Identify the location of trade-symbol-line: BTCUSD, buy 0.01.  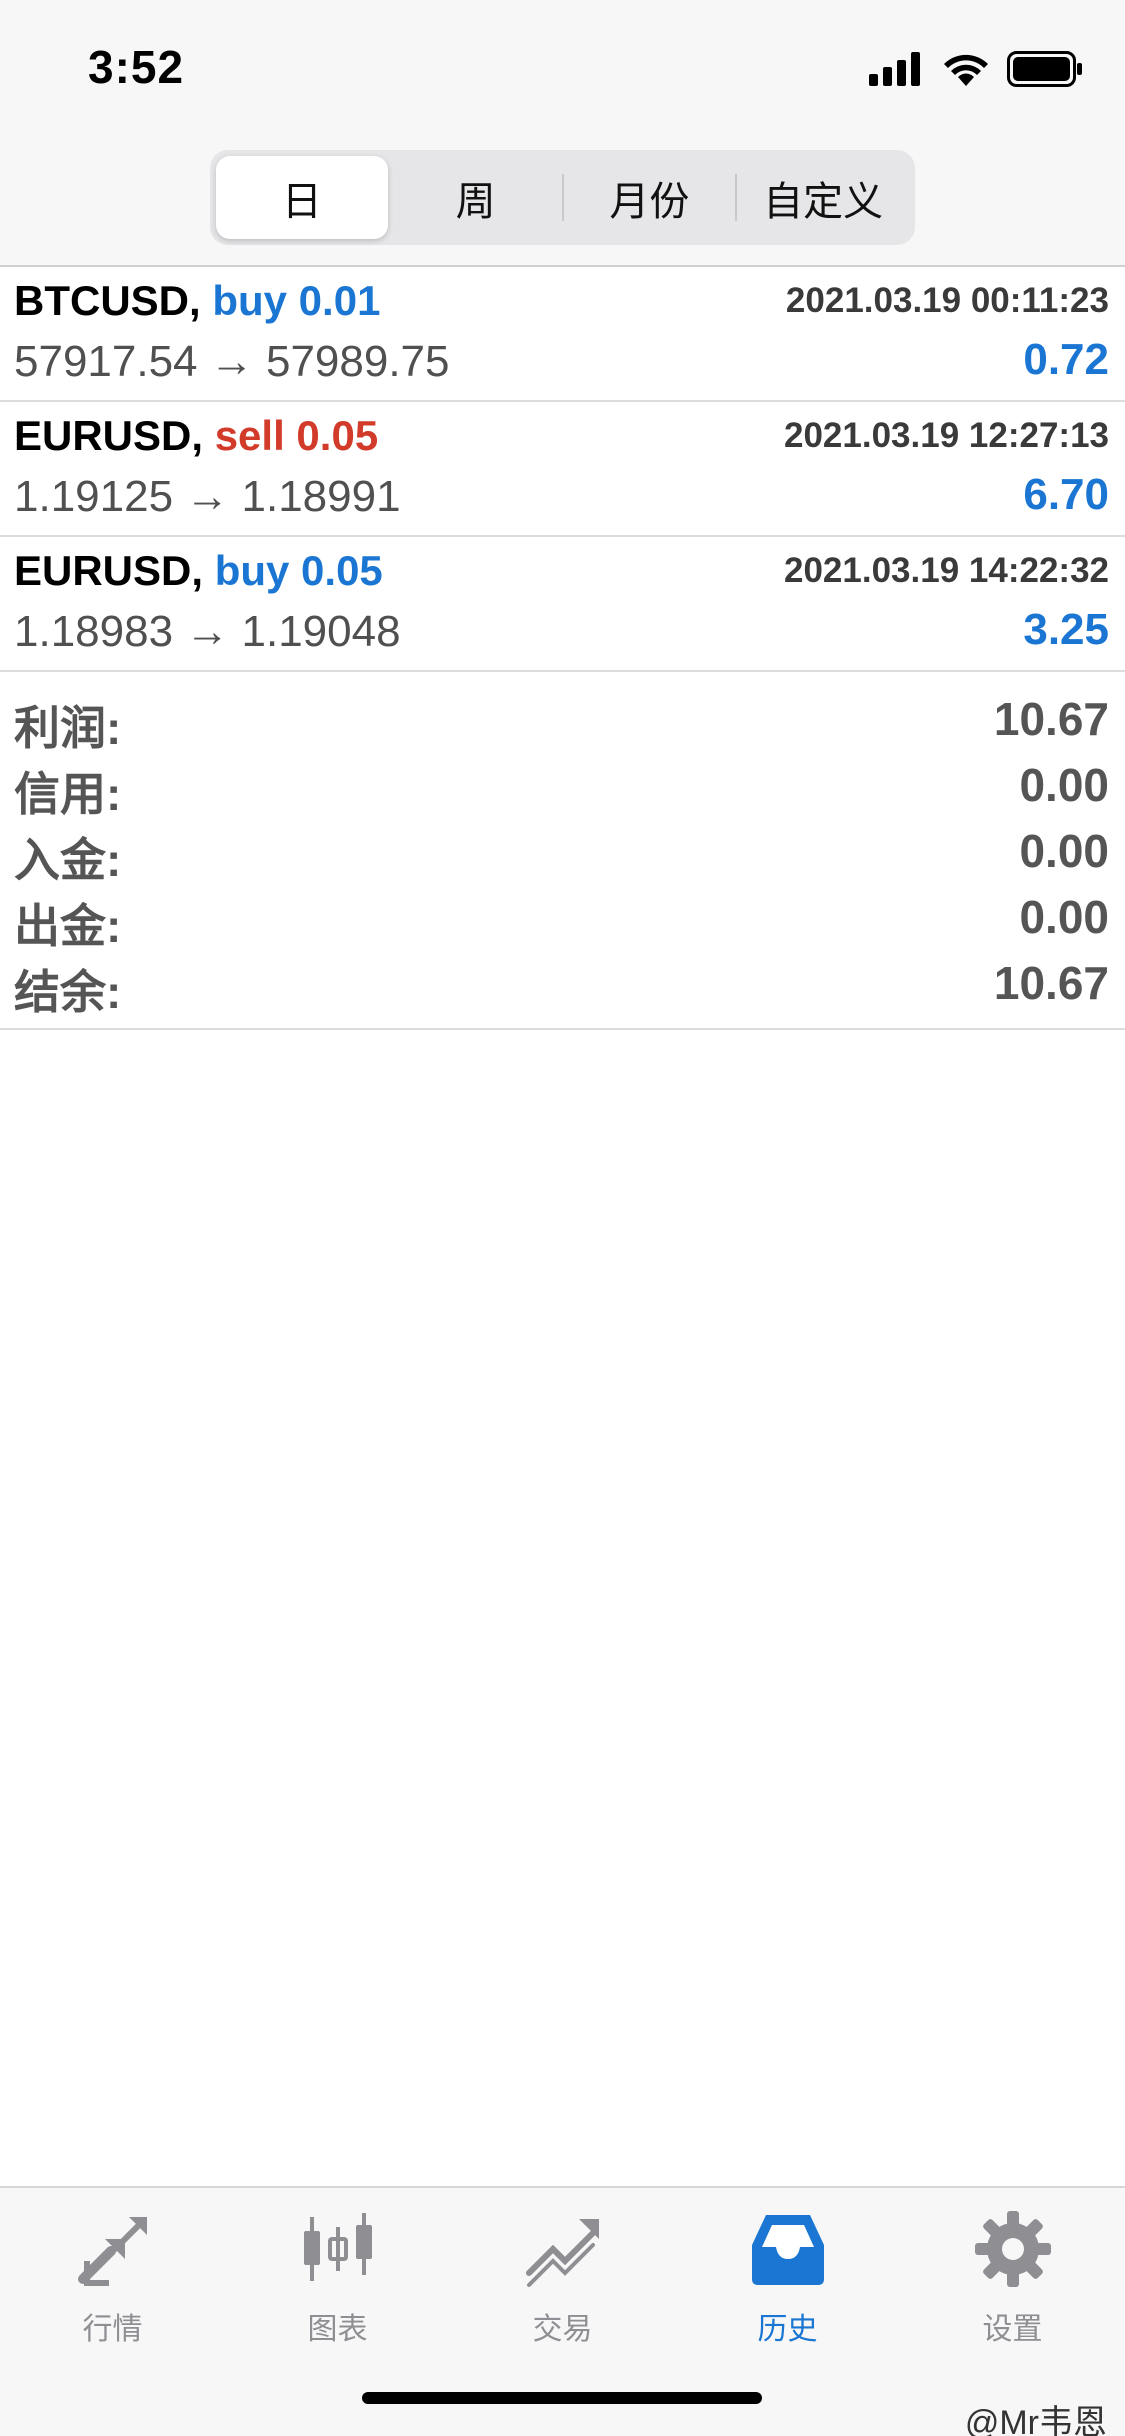
(197, 301).